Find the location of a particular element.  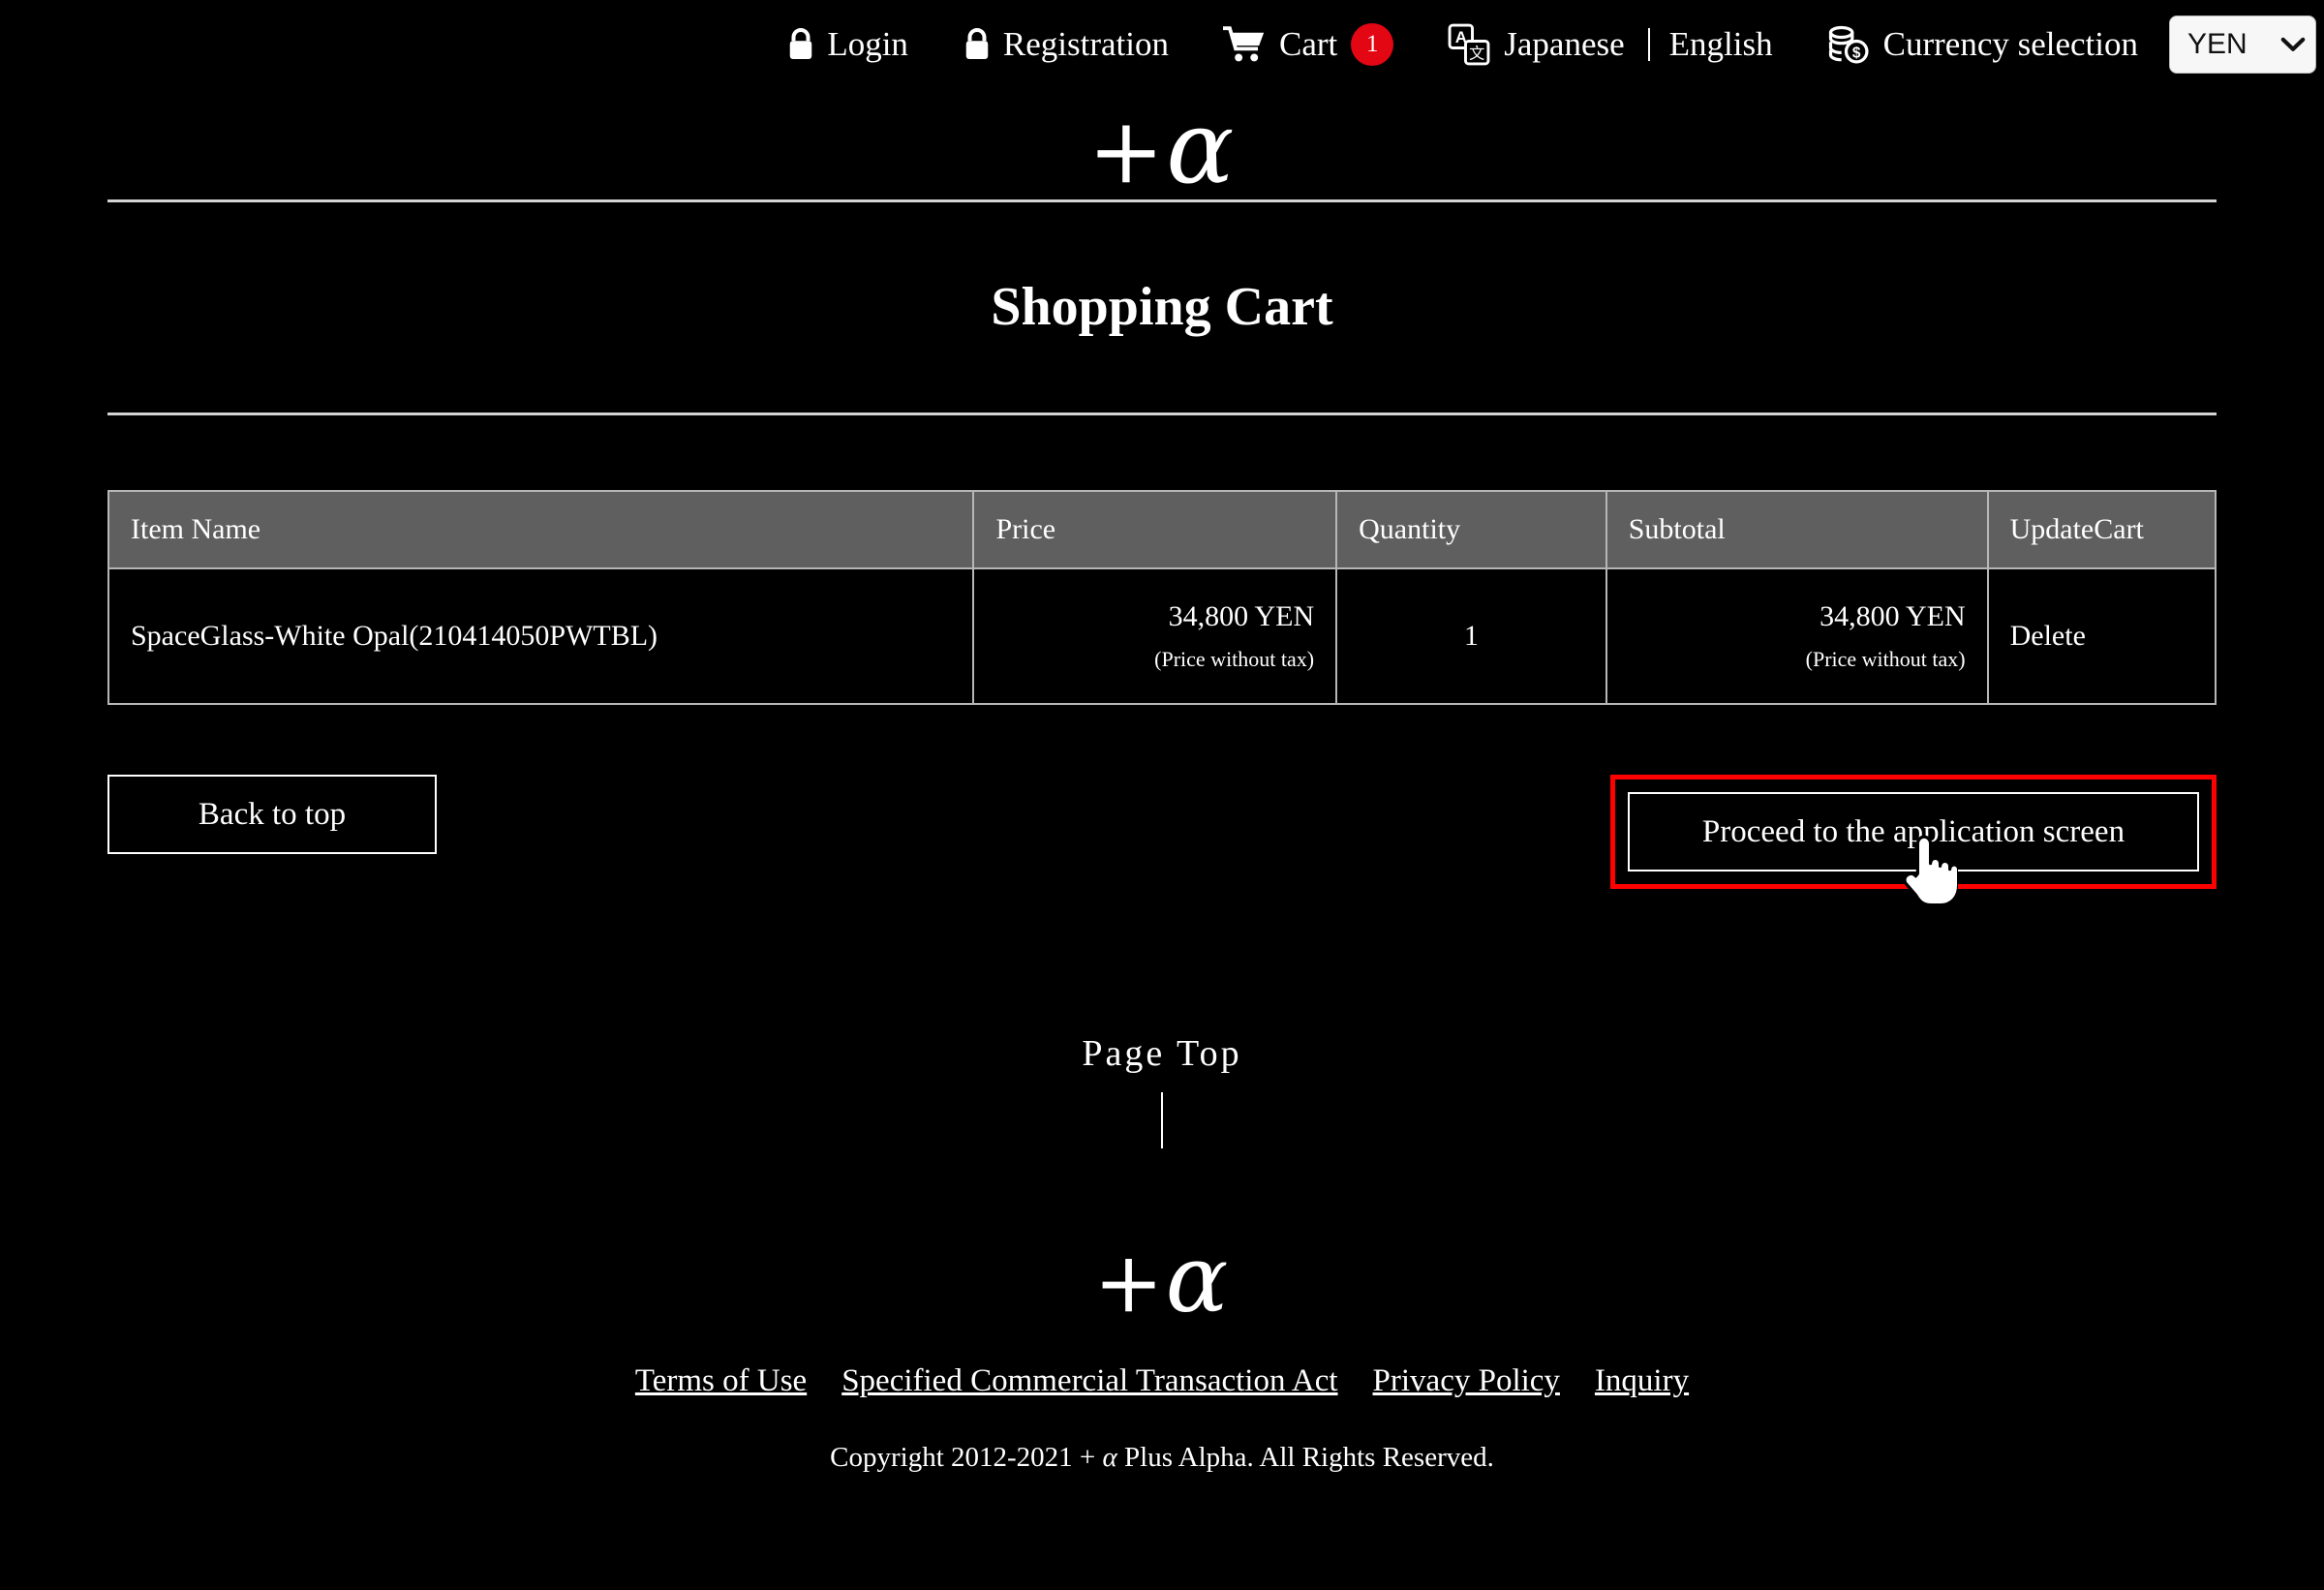

page-top-line is located at coordinates (1162, 1120).